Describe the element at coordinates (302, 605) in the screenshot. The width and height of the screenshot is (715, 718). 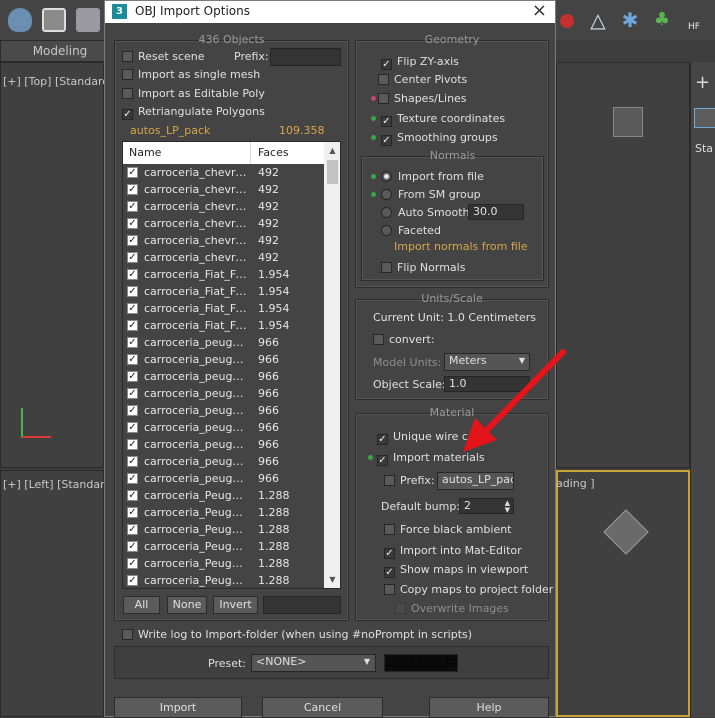
I see `filter-input` at that location.